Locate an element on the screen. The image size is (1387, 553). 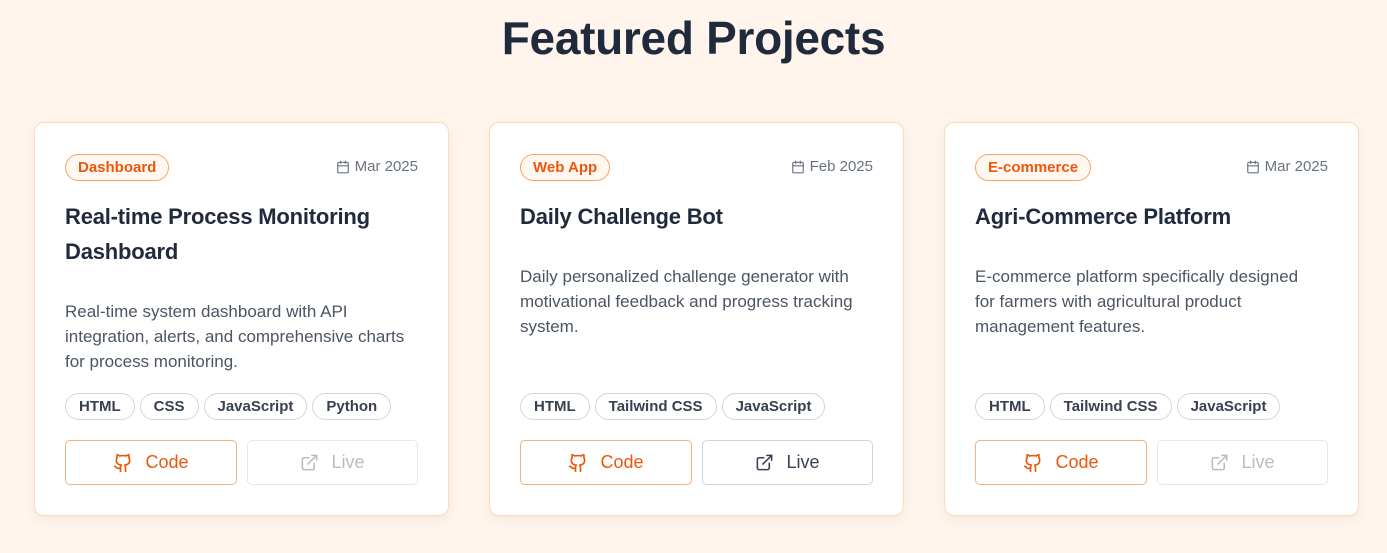
category-badge: Dashboard is located at coordinates (117, 167).